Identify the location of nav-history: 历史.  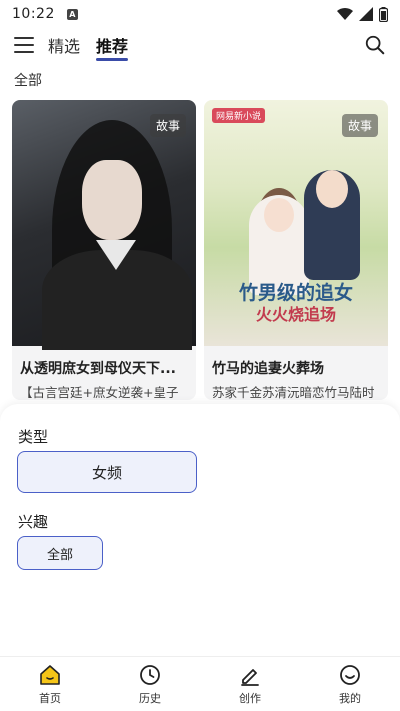
(150, 684).